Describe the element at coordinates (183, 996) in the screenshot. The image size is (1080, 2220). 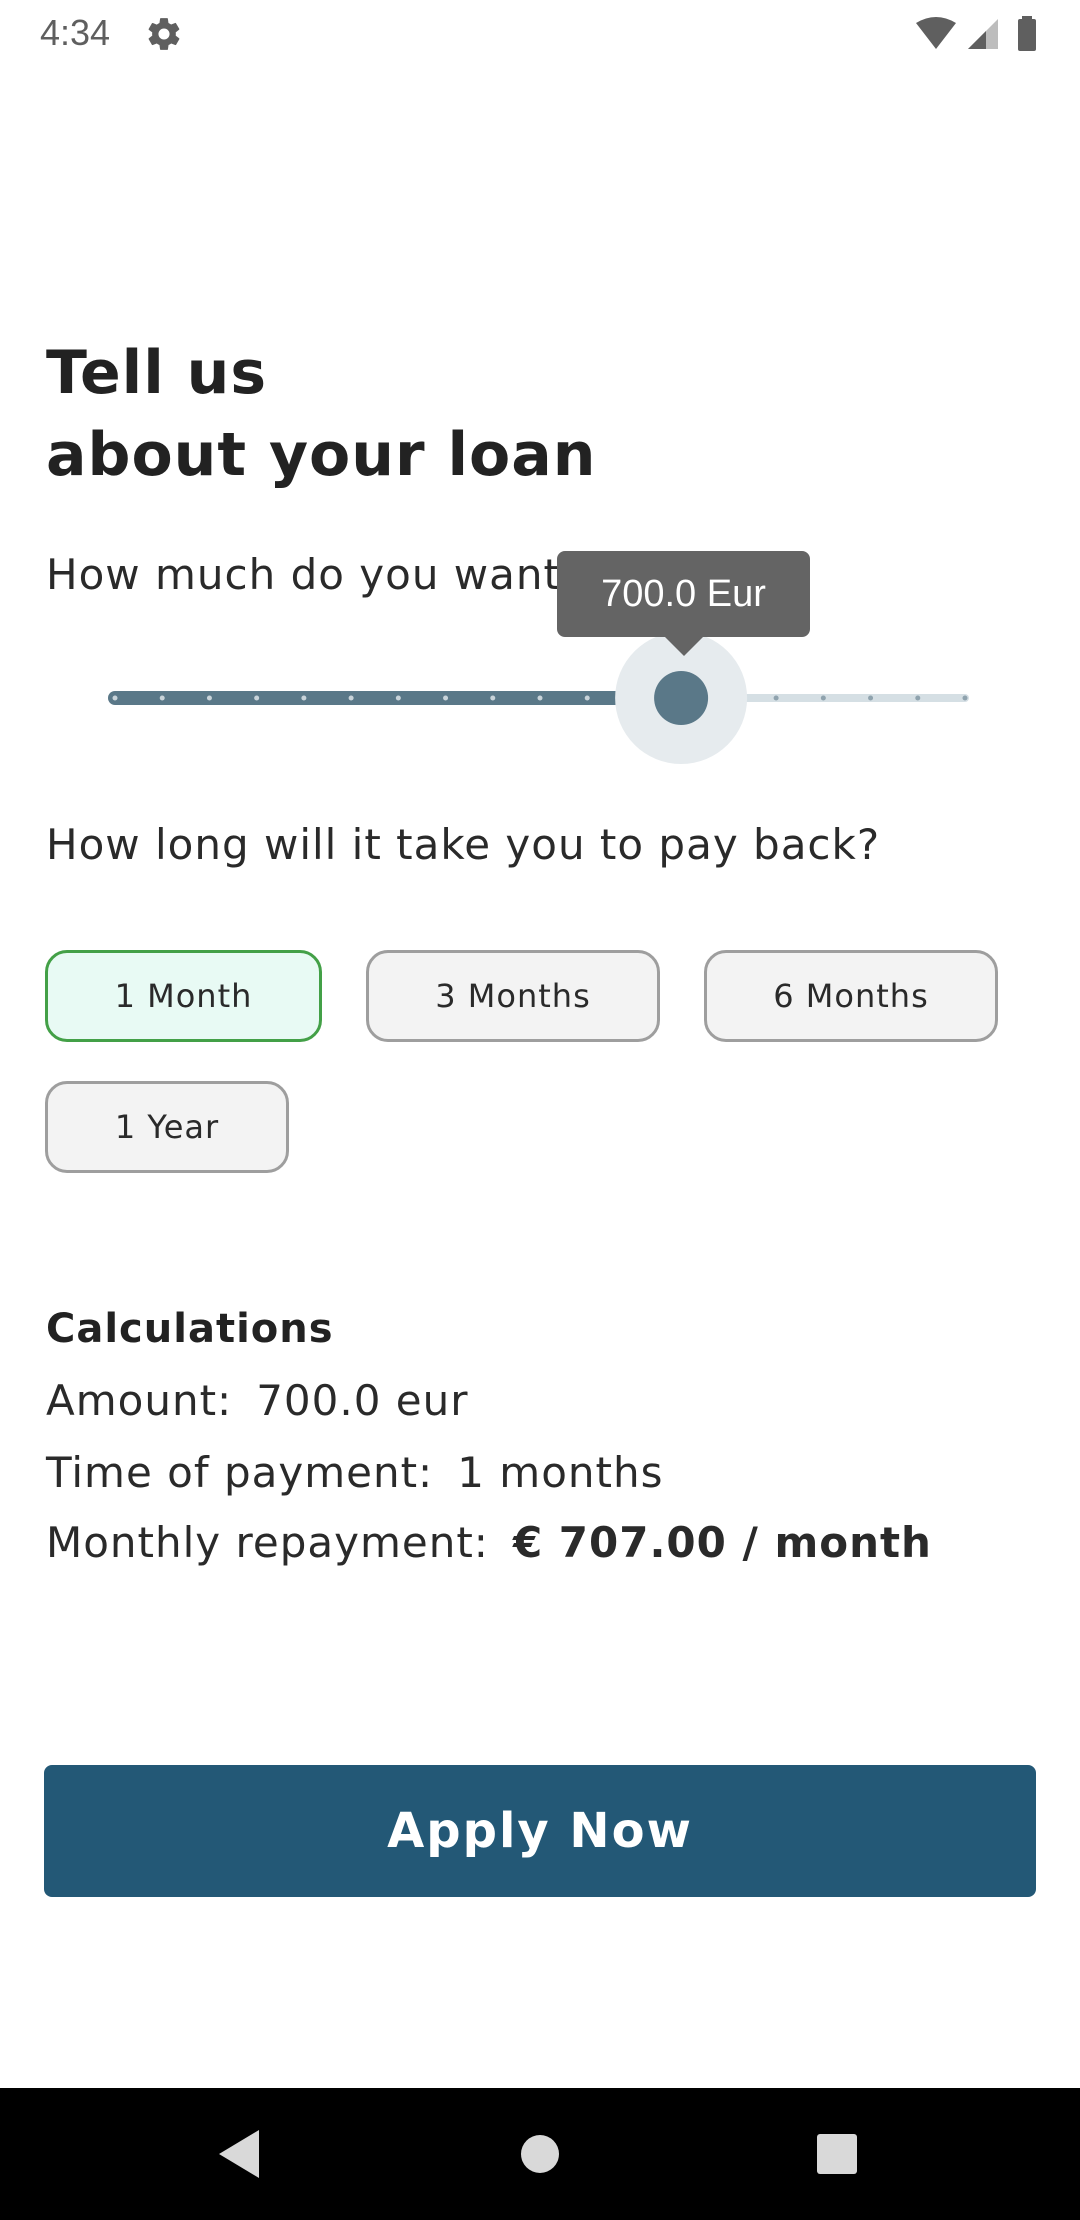
I see `period-chip-1-month: 1 Month` at that location.